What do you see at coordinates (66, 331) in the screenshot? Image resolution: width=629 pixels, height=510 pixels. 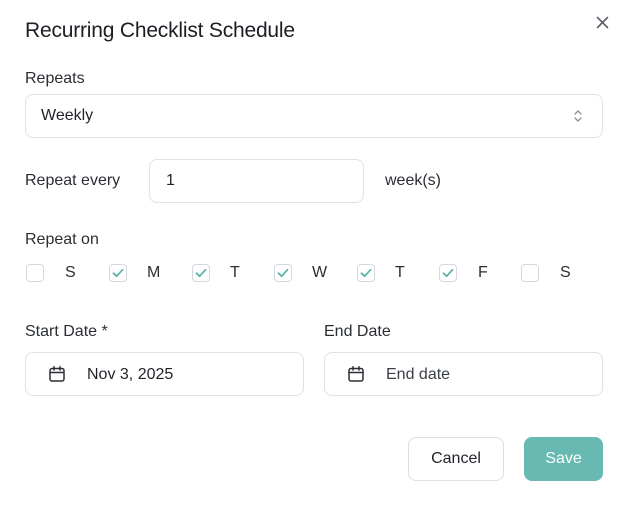 I see `start-date-label: Start Date *` at bounding box center [66, 331].